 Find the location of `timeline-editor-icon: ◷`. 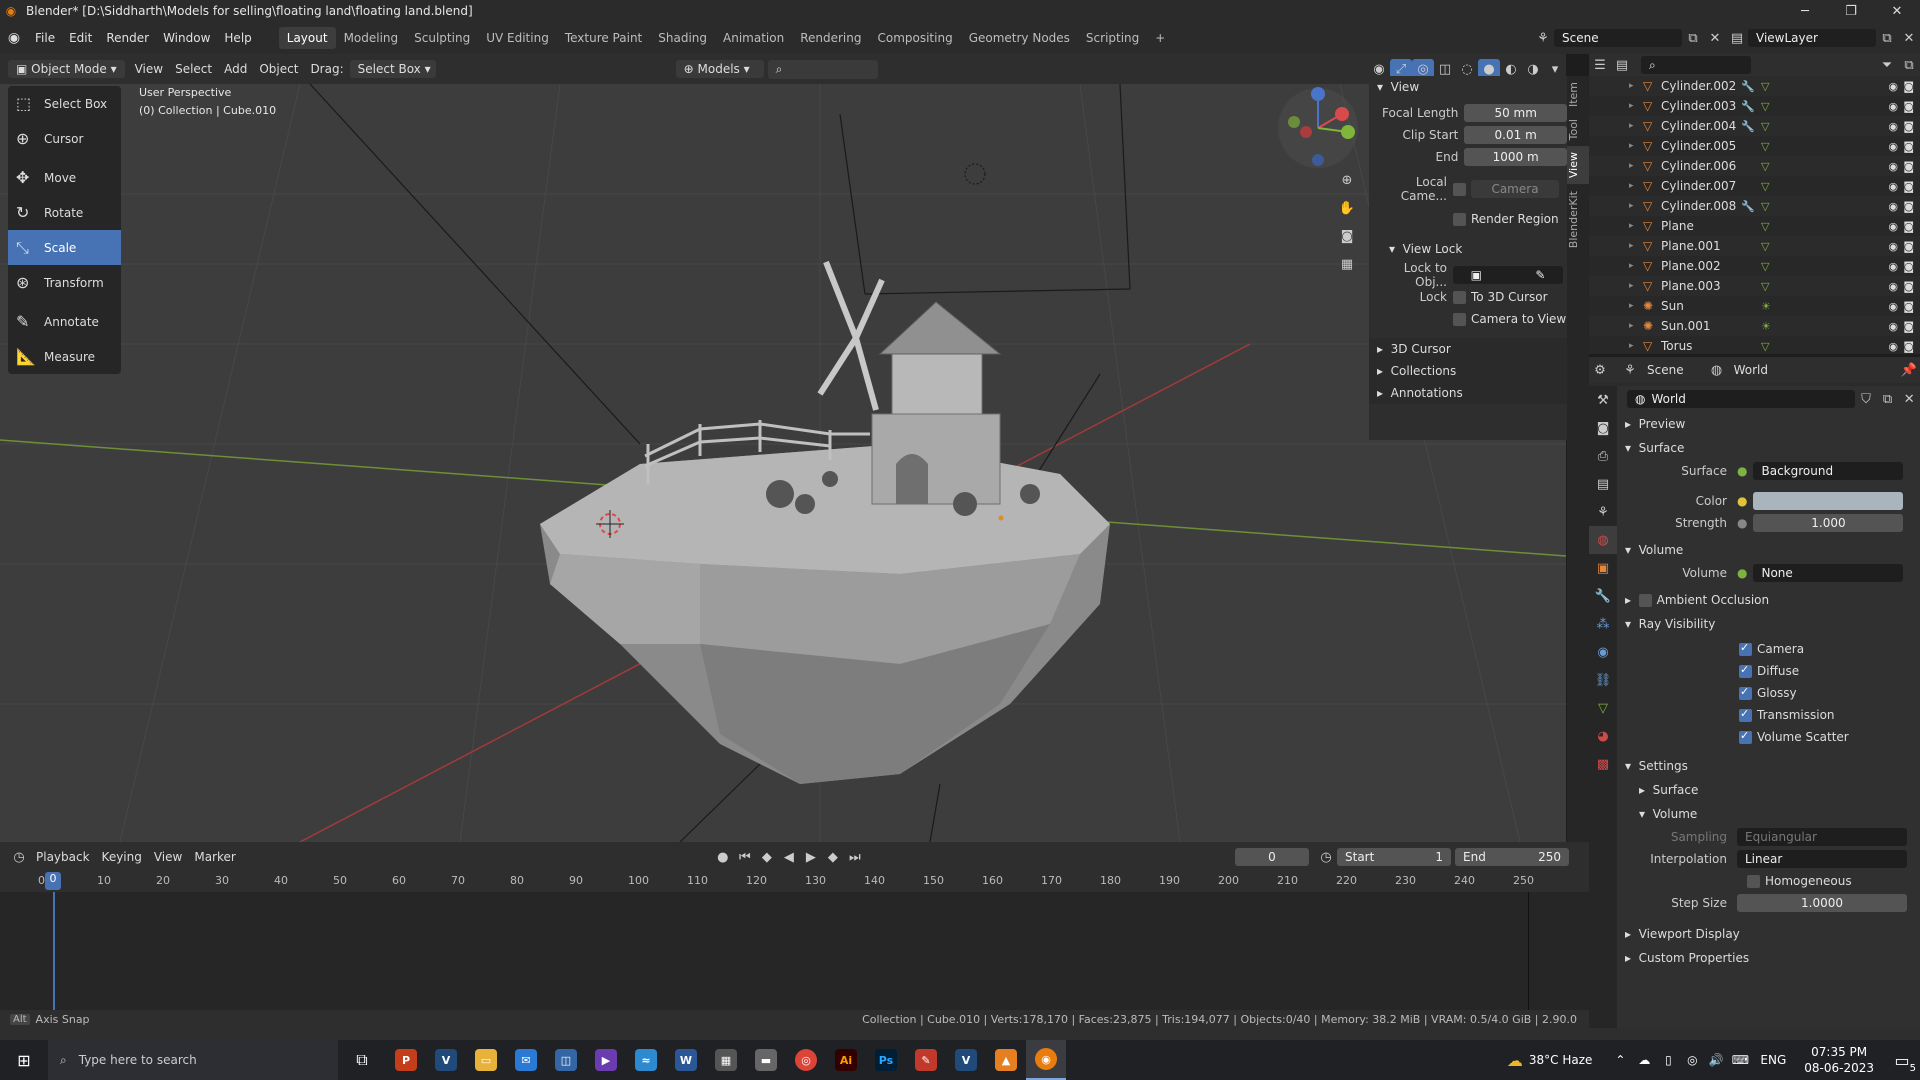

timeline-editor-icon: ◷ is located at coordinates (19, 857).